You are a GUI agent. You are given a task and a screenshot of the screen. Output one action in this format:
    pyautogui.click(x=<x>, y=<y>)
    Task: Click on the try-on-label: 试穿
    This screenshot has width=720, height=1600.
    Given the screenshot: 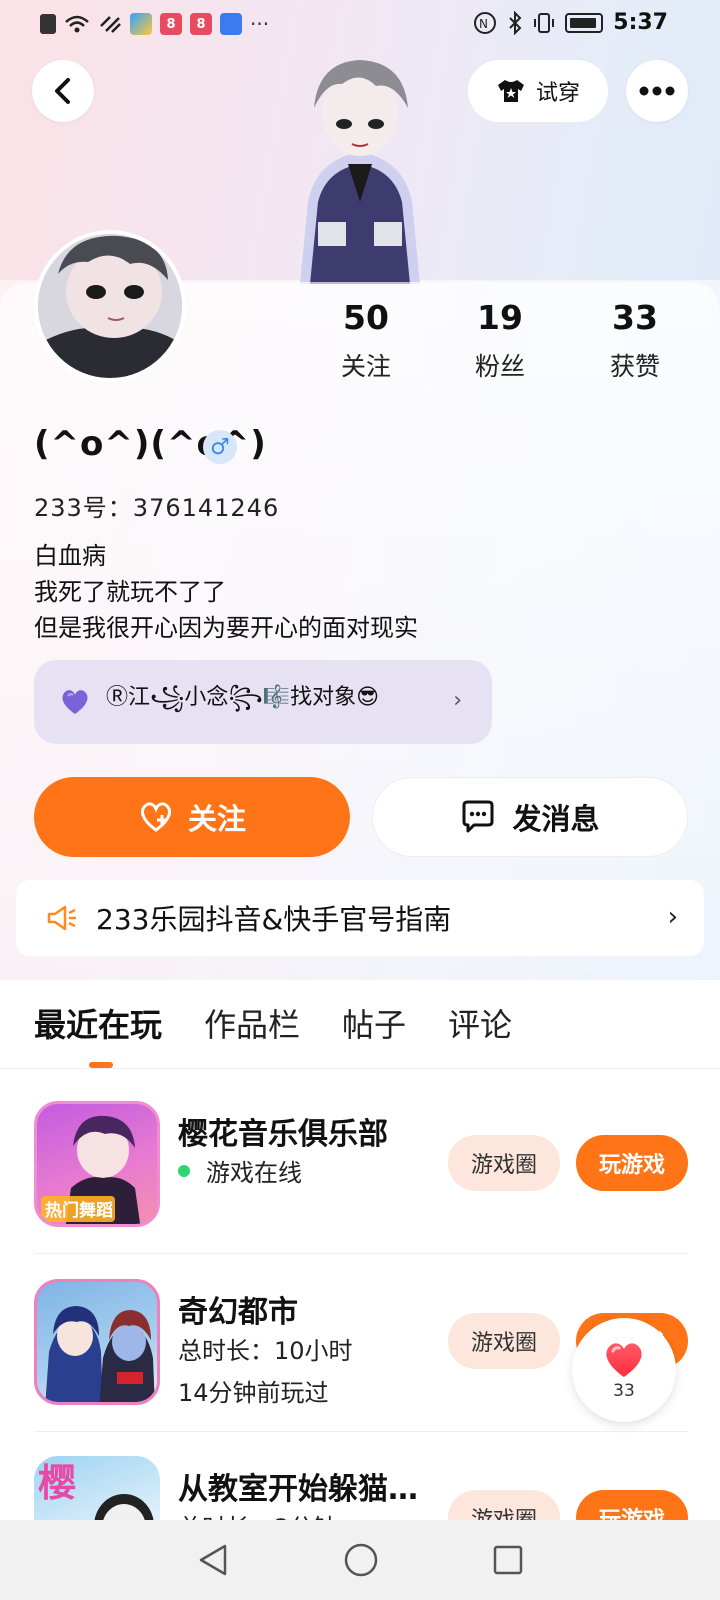 What is the action you would take?
    pyautogui.click(x=557, y=93)
    